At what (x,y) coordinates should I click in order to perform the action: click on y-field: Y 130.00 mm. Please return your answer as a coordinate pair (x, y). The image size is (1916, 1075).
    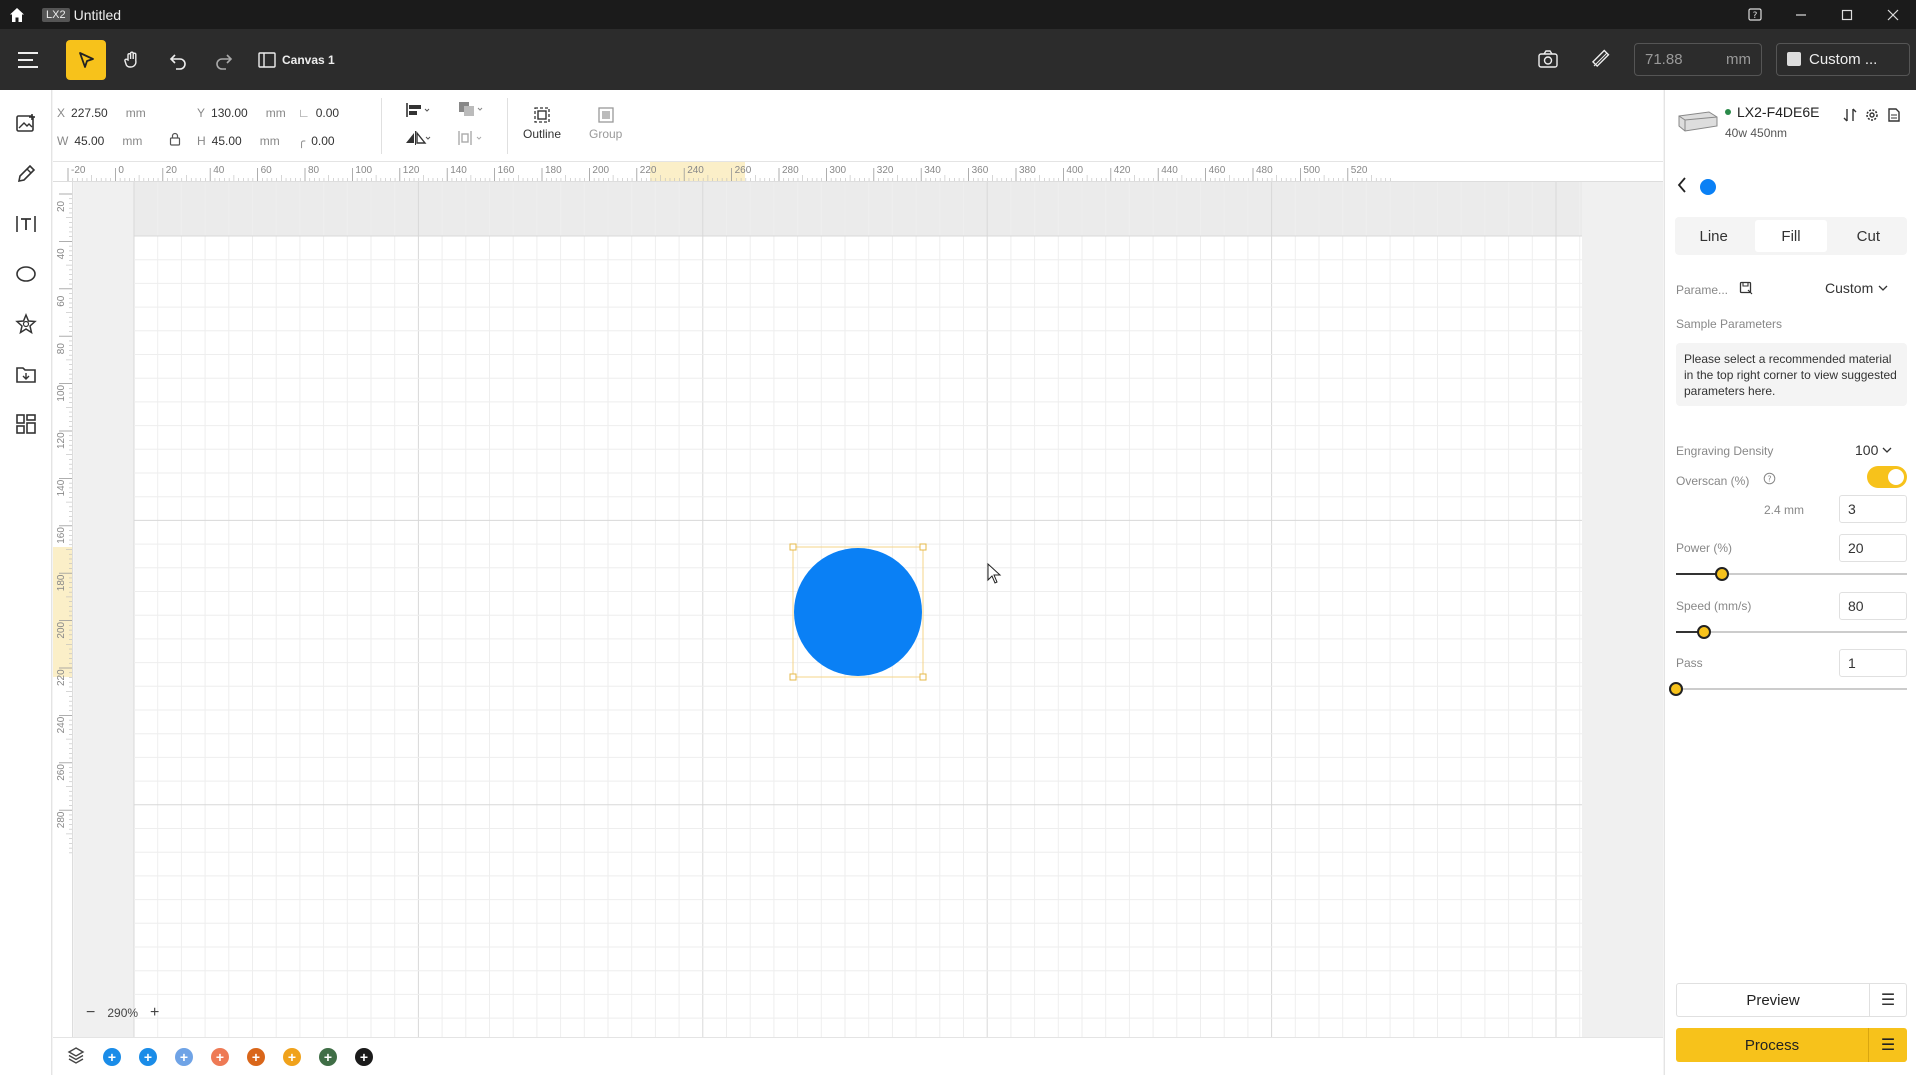
    Looking at the image, I should click on (241, 113).